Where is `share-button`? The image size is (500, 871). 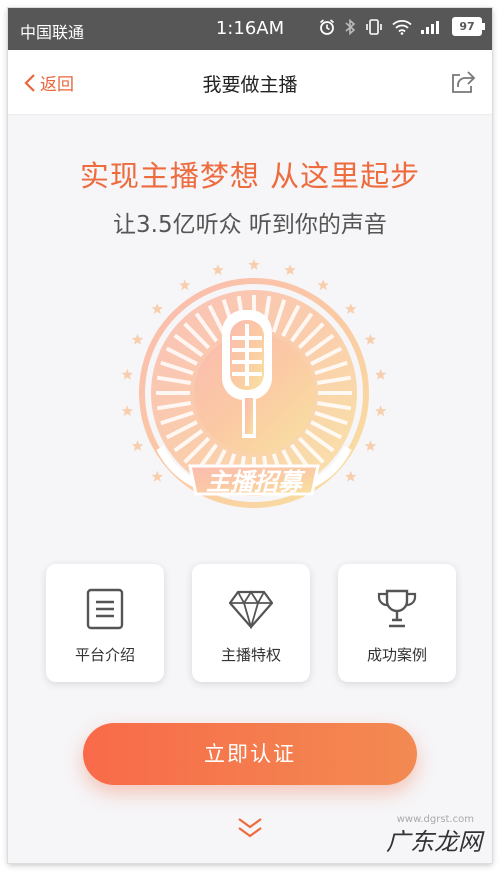
share-button is located at coordinates (463, 84).